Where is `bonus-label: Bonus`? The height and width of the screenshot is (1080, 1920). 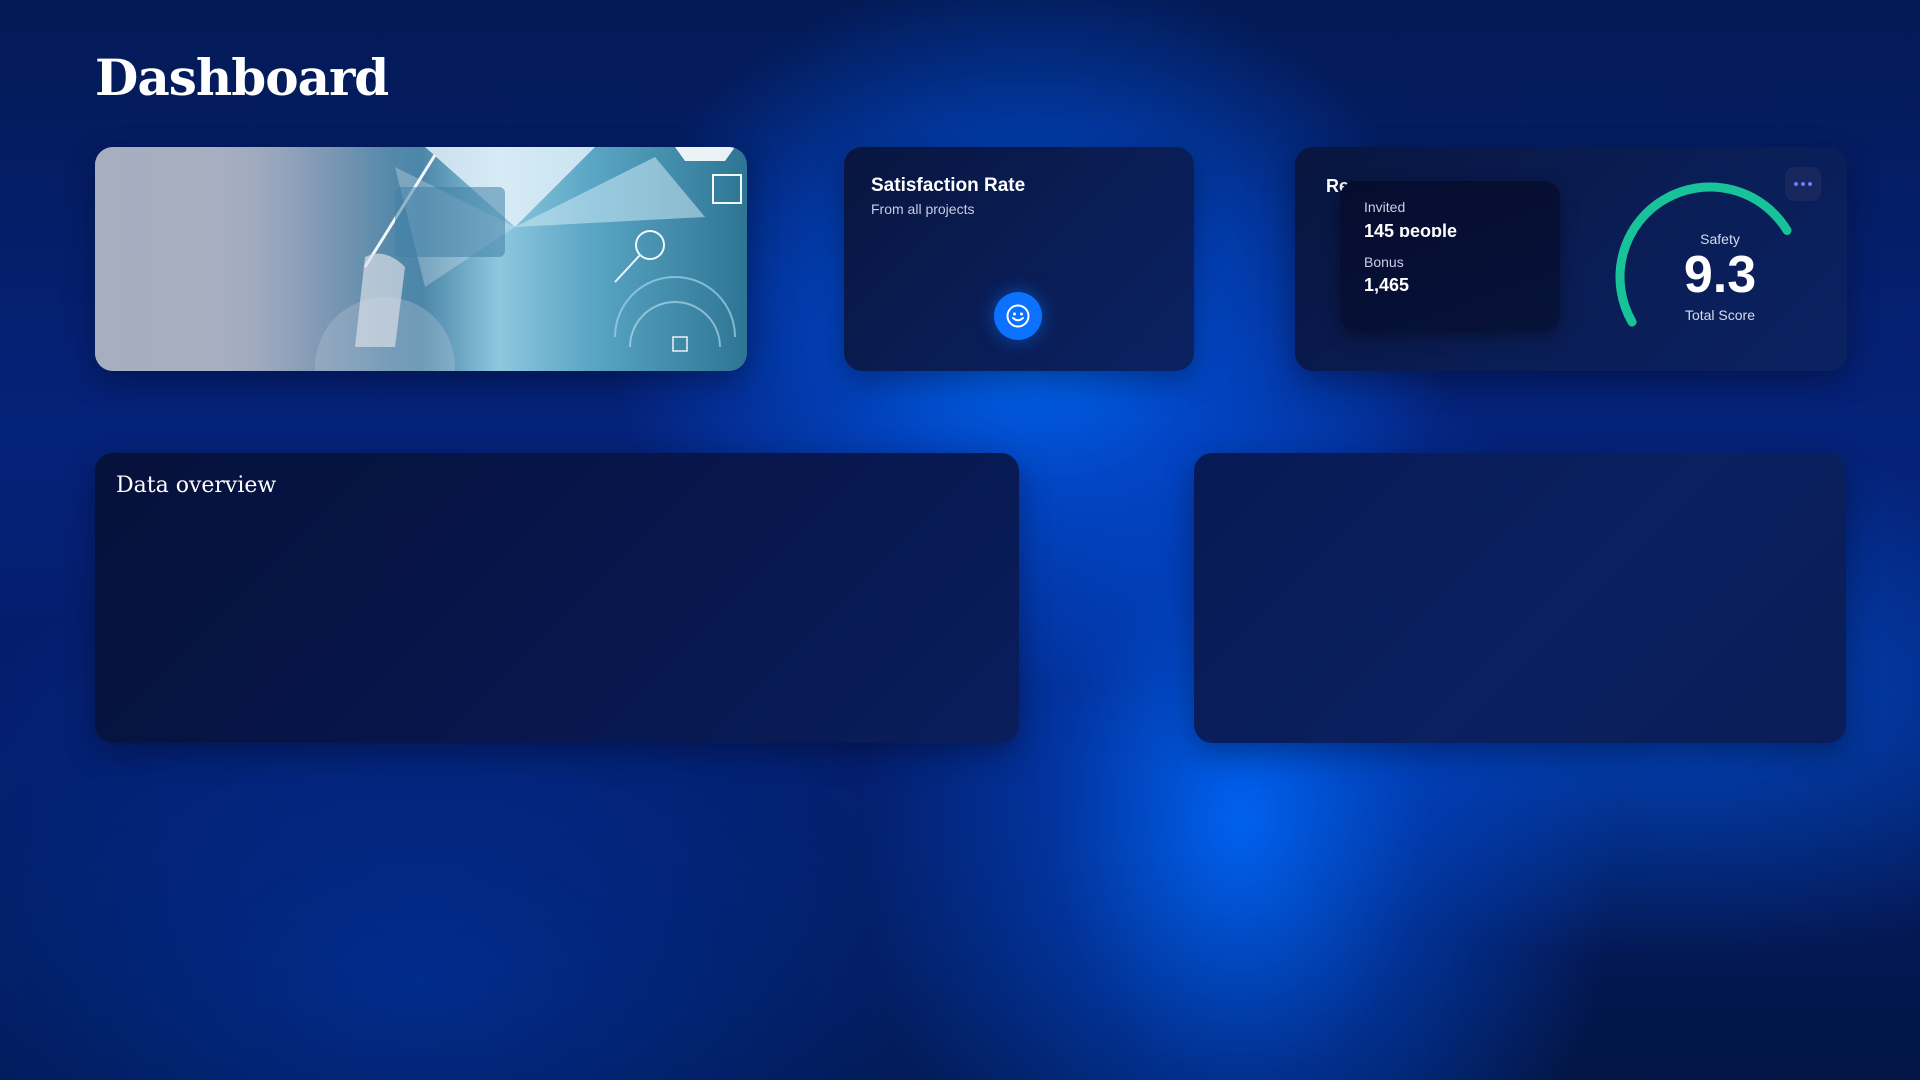
bonus-label: Bonus is located at coordinates (1384, 262).